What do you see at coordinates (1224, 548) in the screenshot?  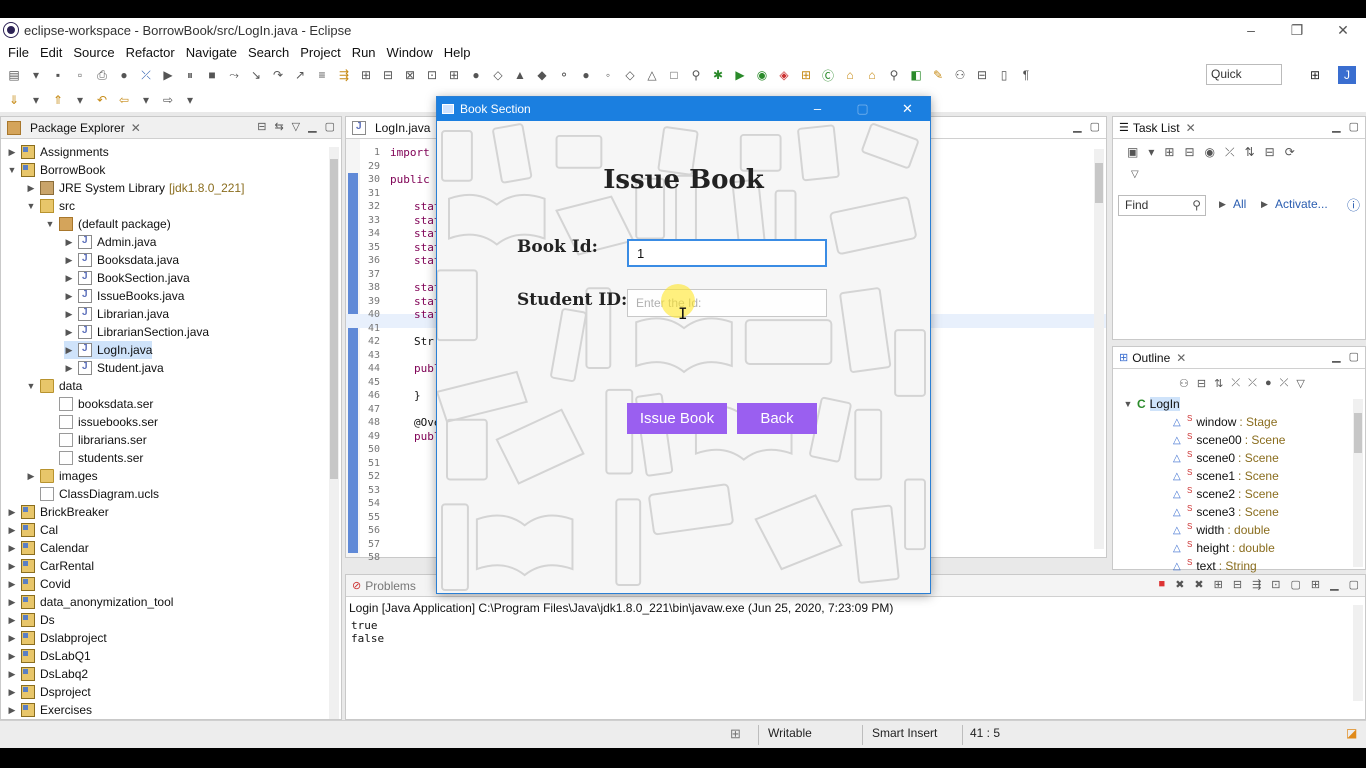 I see `outline-item: △ Sheight: double` at bounding box center [1224, 548].